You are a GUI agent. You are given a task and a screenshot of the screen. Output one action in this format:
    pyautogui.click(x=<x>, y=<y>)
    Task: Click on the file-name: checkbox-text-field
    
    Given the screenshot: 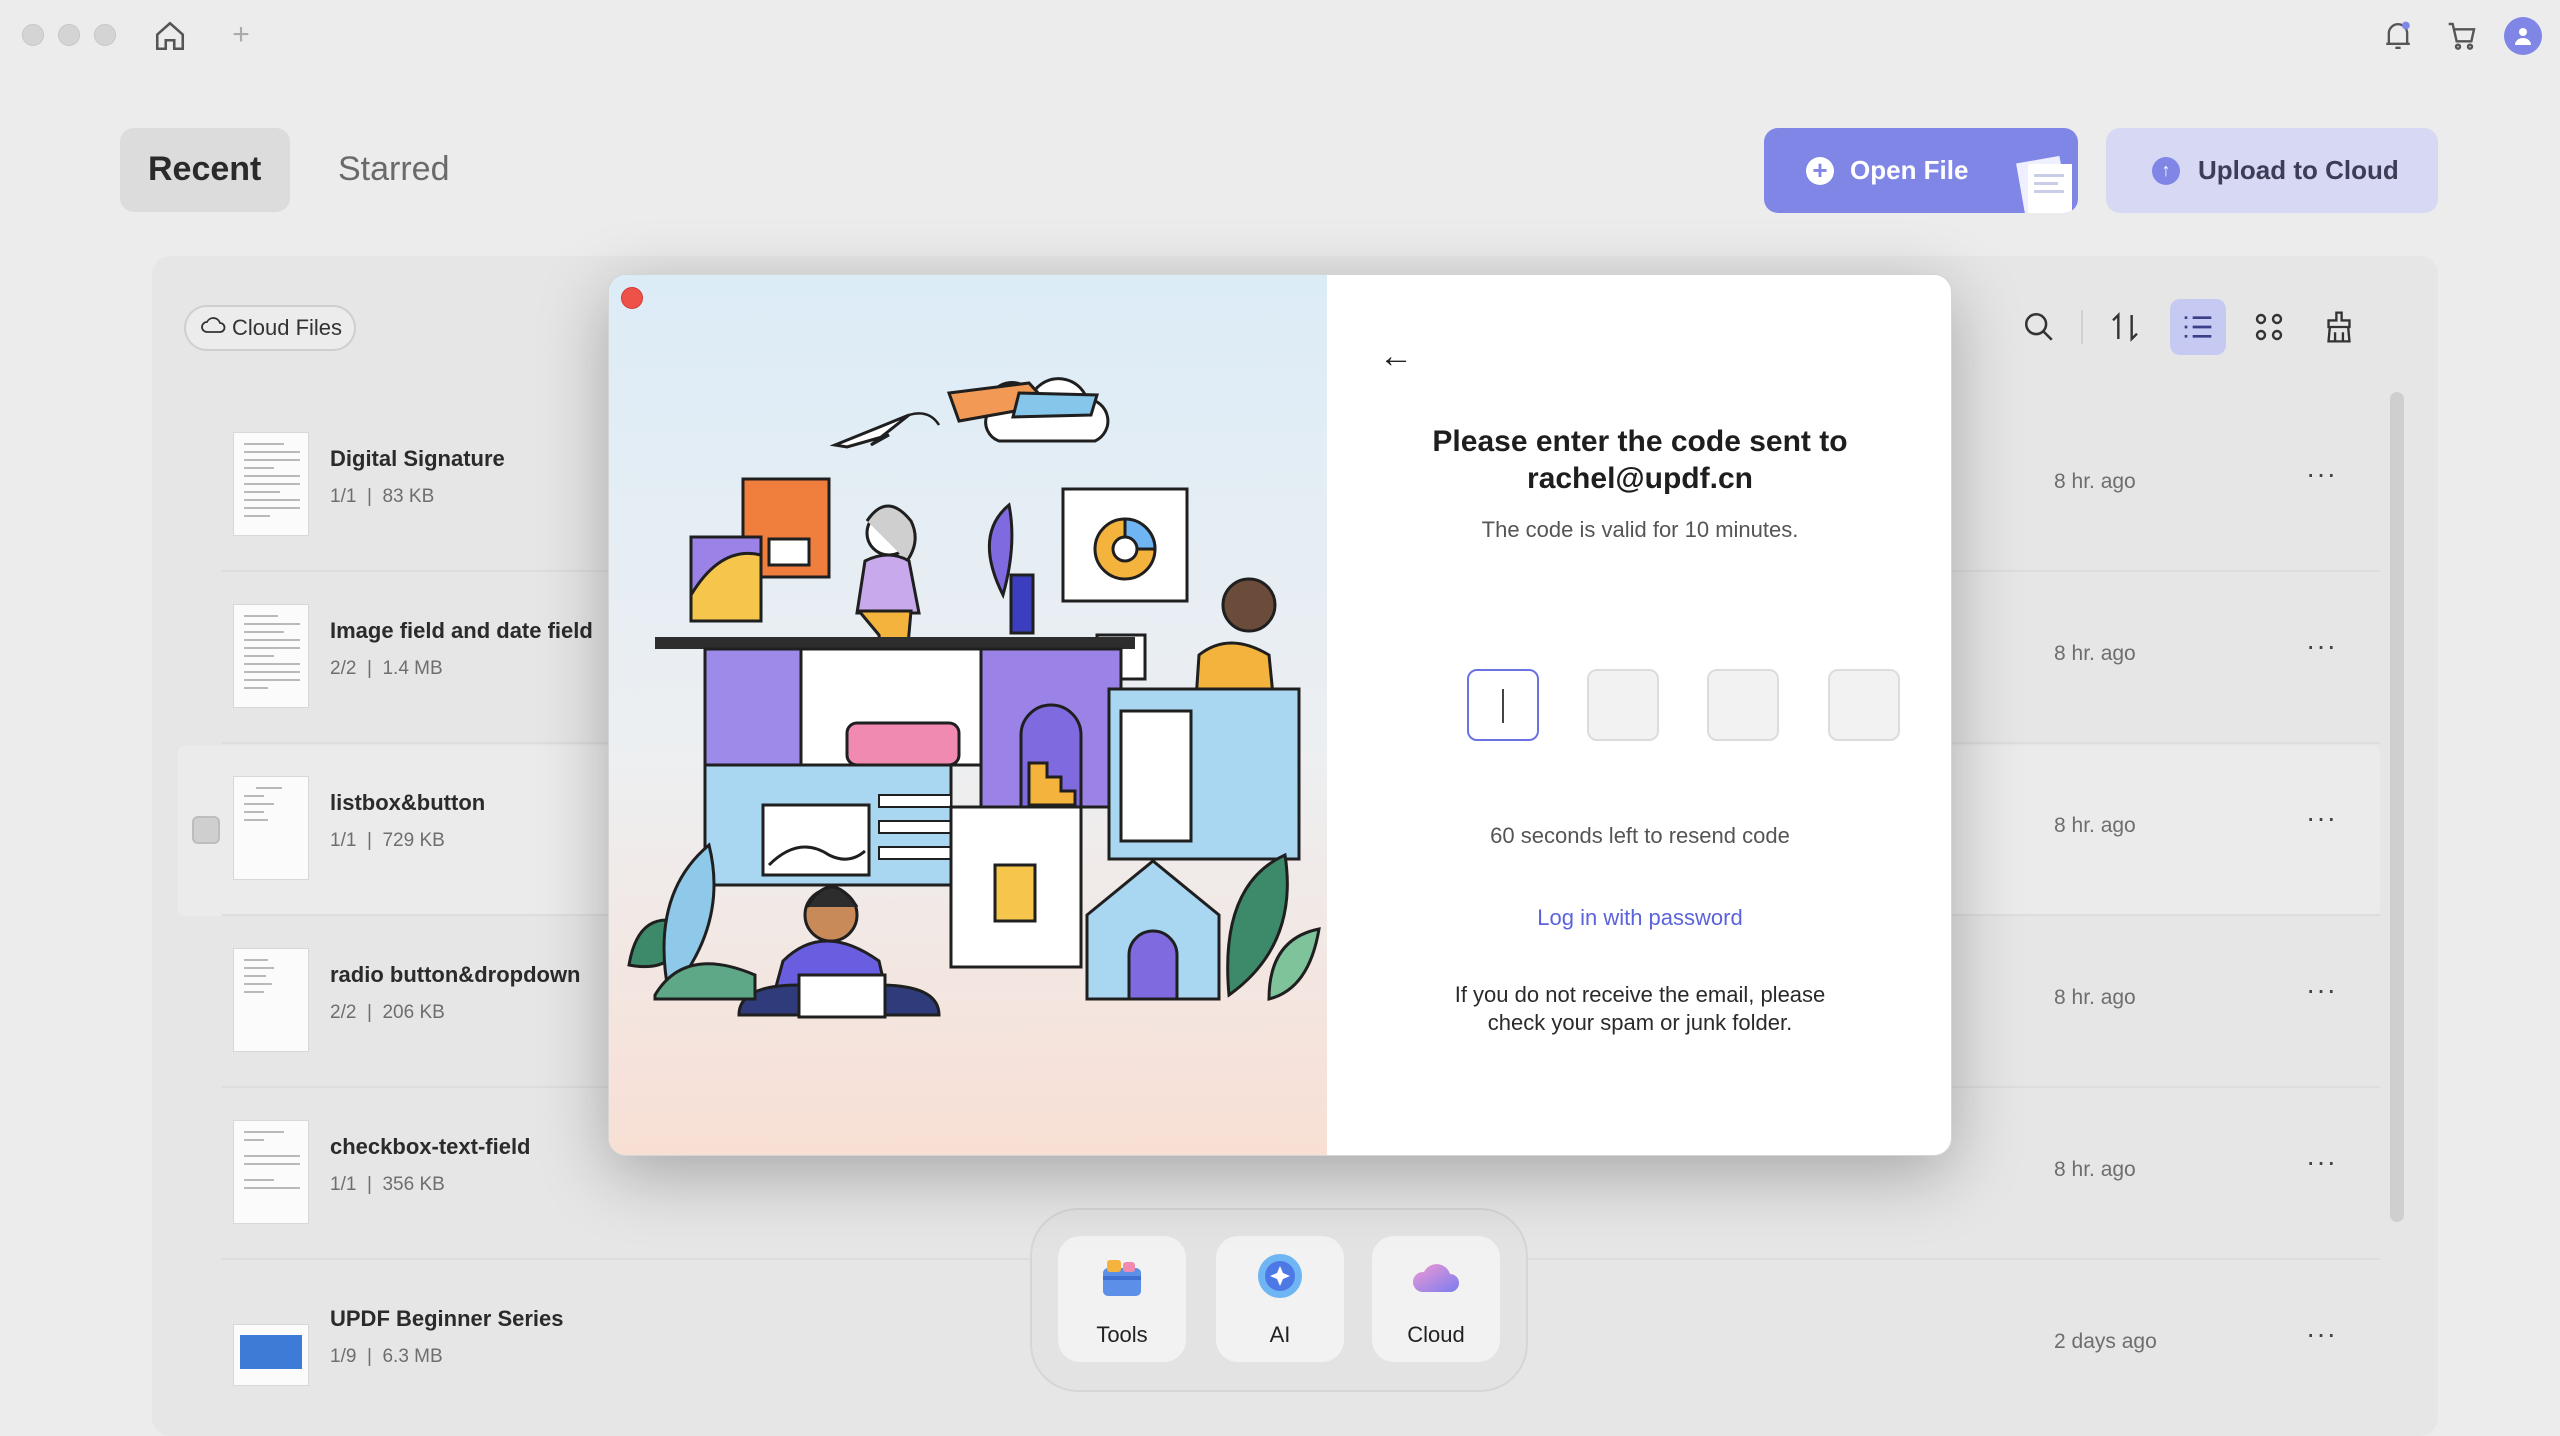 What is the action you would take?
    pyautogui.click(x=430, y=1146)
    